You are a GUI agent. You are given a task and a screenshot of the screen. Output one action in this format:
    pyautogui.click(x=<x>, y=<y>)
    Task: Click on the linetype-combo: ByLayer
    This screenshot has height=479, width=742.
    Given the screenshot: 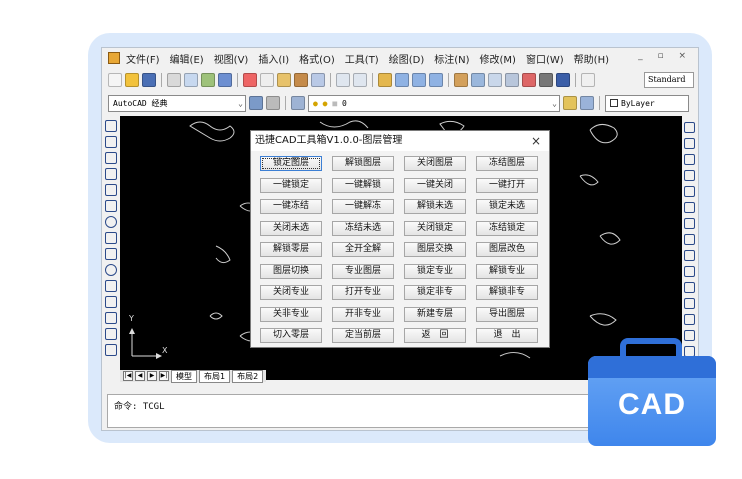 What is the action you would take?
    pyautogui.click(x=647, y=103)
    